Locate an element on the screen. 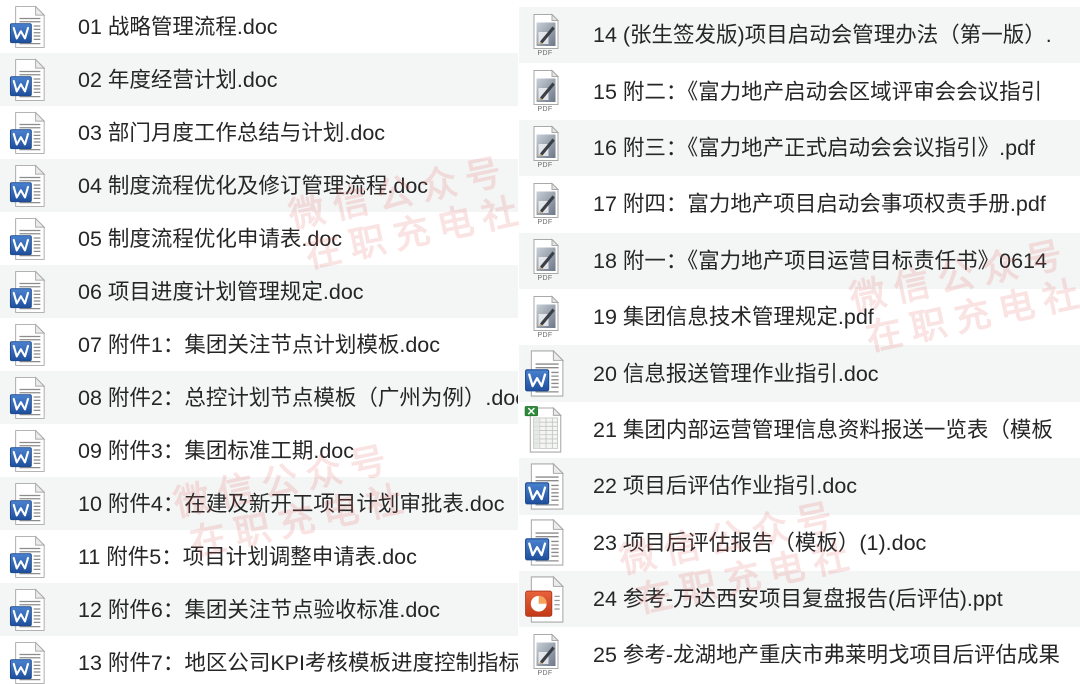  file-name: 25 参考-龙湖地产重庆市弗莱明戈项目后评估成果 is located at coordinates (827, 655).